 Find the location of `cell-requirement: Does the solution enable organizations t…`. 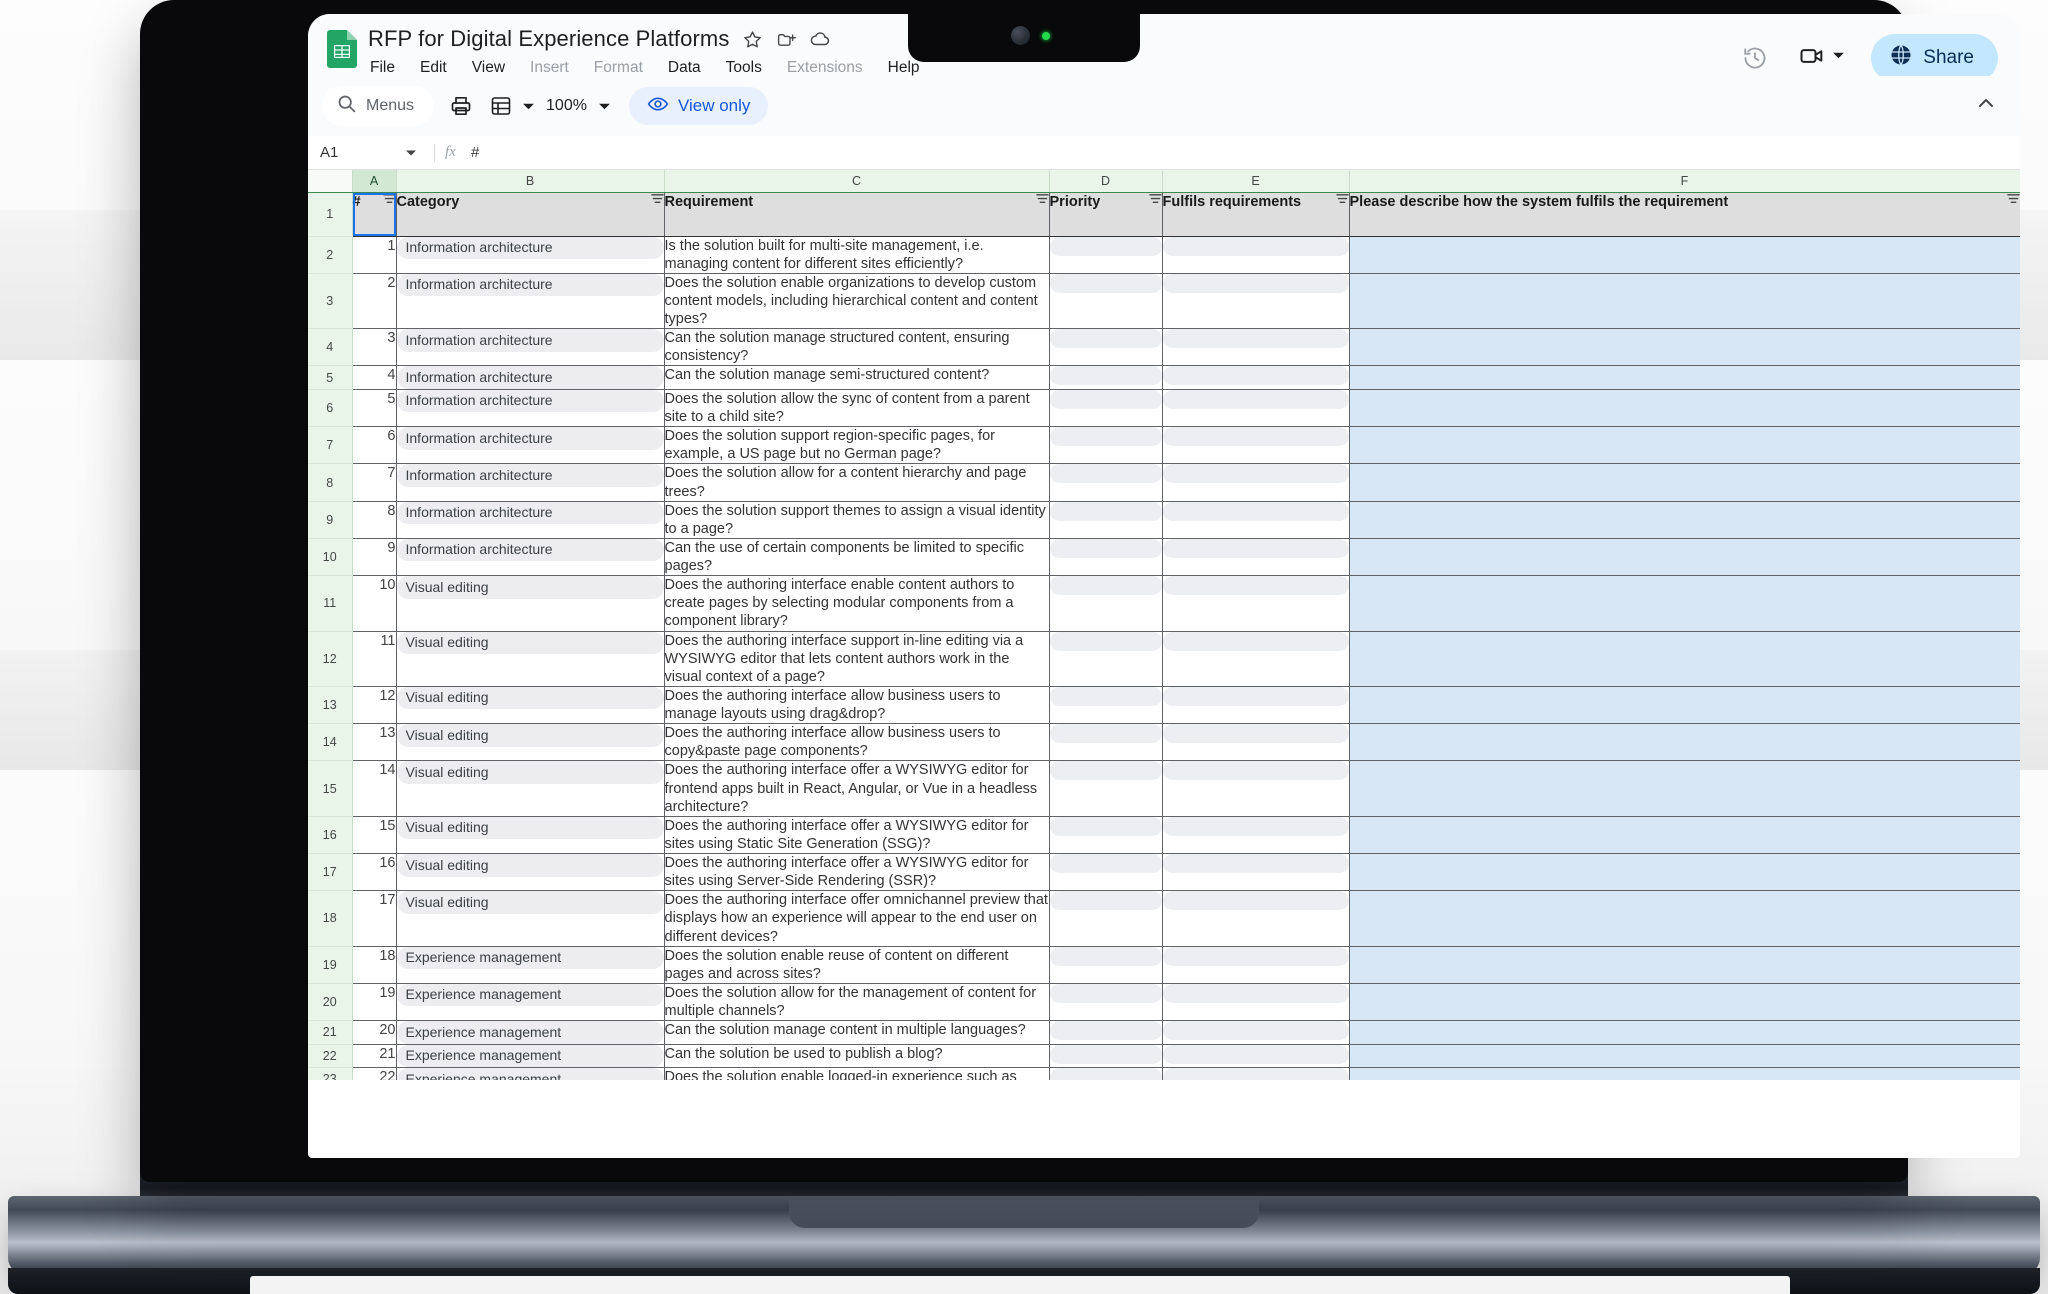

cell-requirement: Does the solution enable organizations t… is located at coordinates (857, 301).